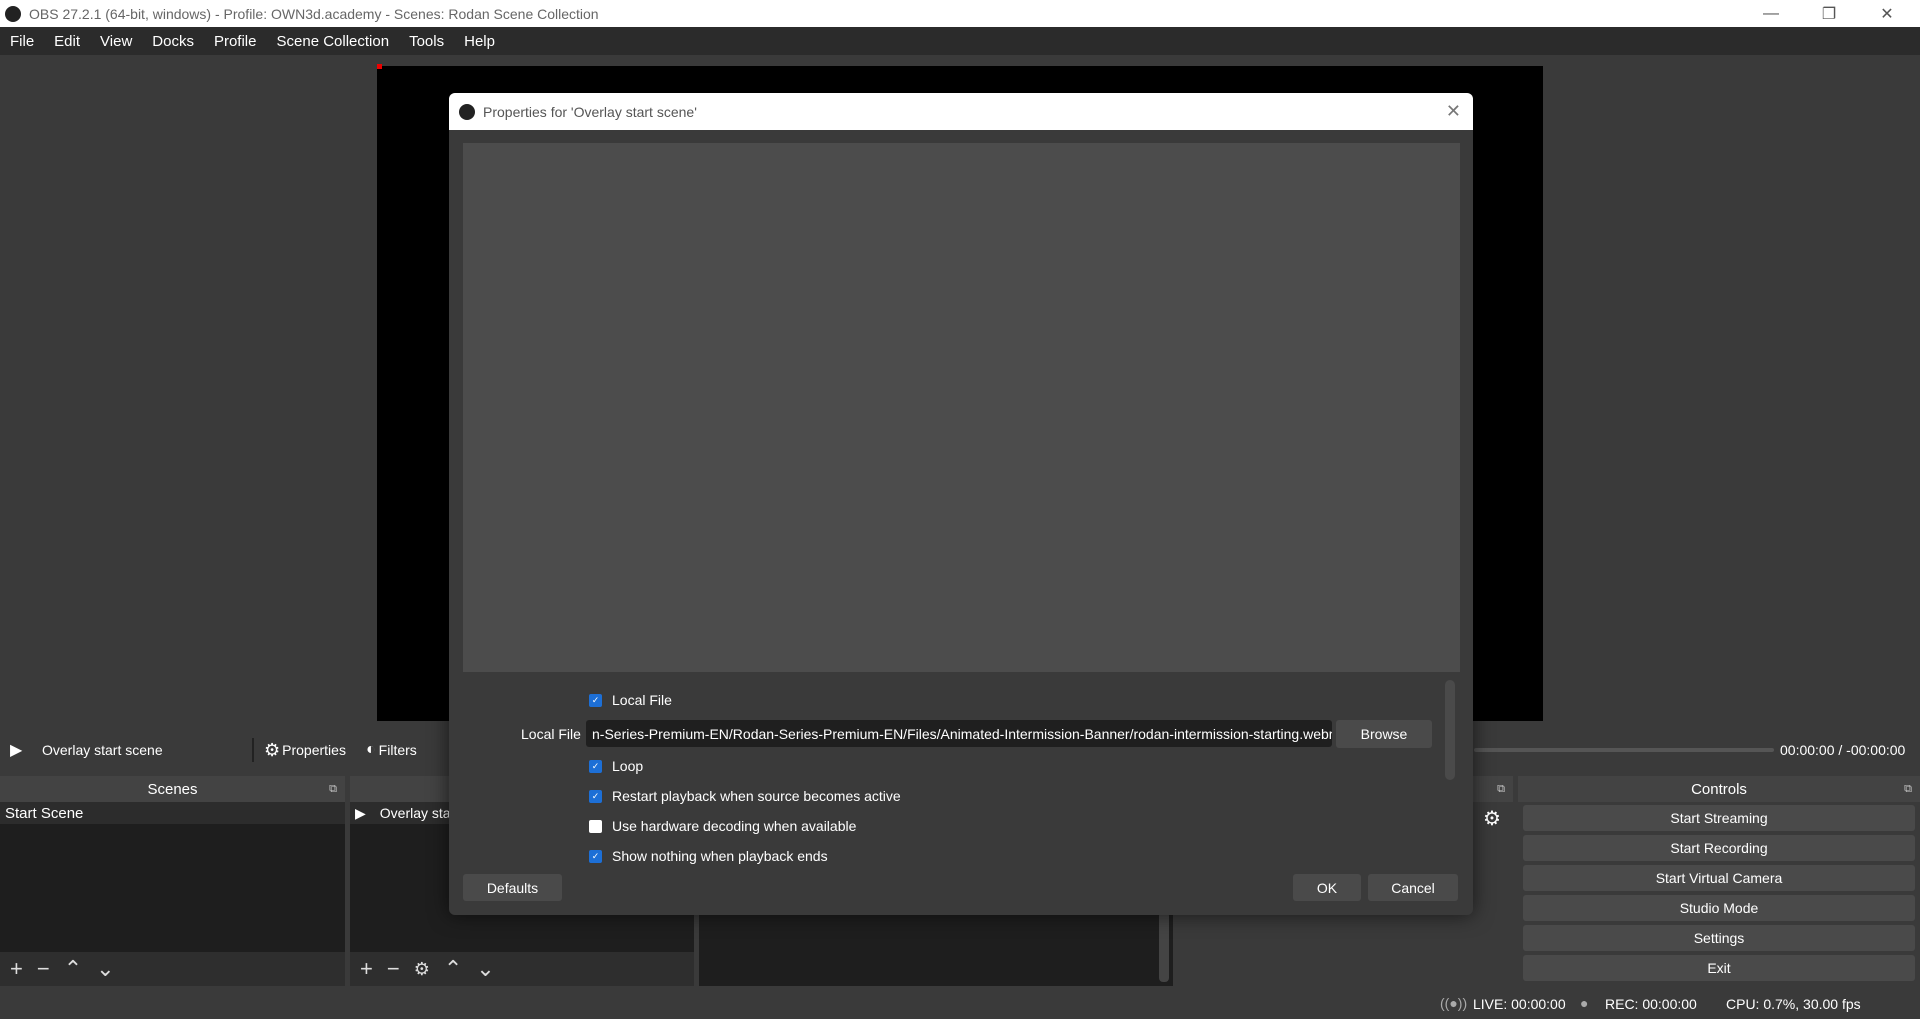 Image resolution: width=1920 pixels, height=1019 pixels. Describe the element at coordinates (1164, 947) in the screenshot. I see `mixer-scrollbar` at that location.